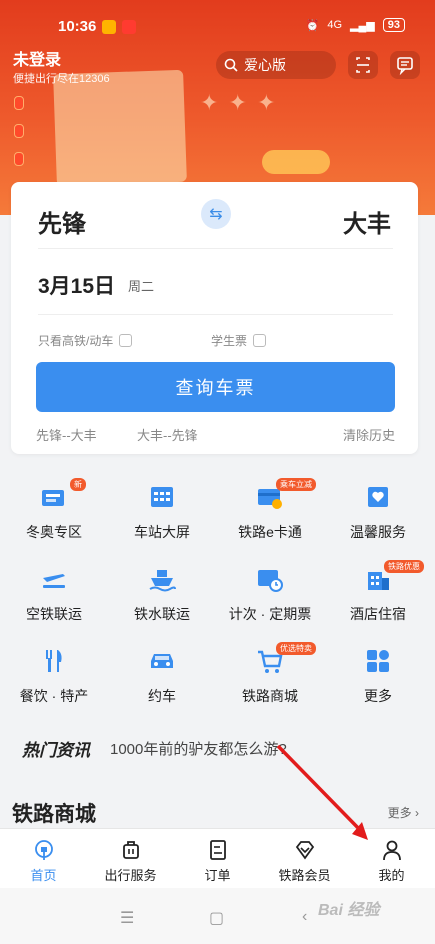  I want to click on history-item: 大丰--先锋, so click(167, 434).